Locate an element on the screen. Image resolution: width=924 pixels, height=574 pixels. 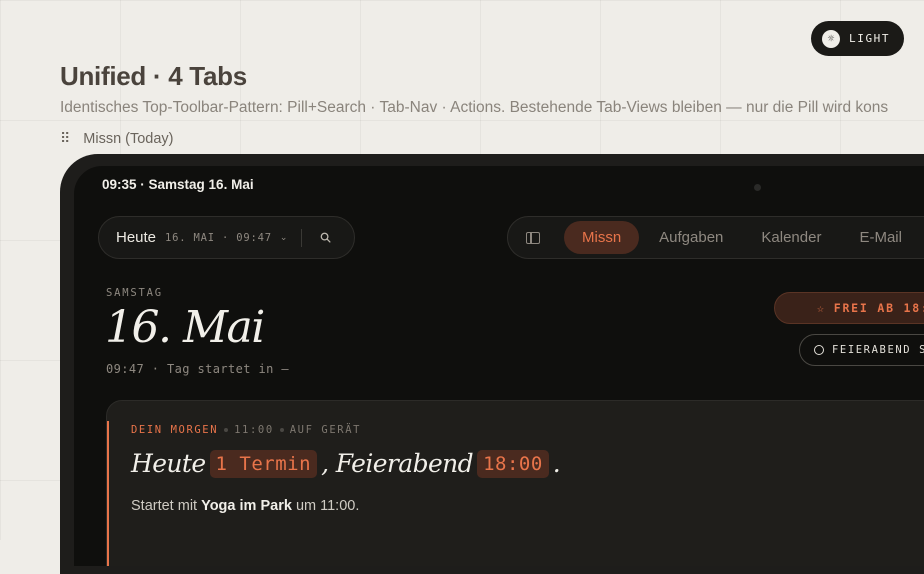
camera-dot-icon is located at coordinates (757, 187).